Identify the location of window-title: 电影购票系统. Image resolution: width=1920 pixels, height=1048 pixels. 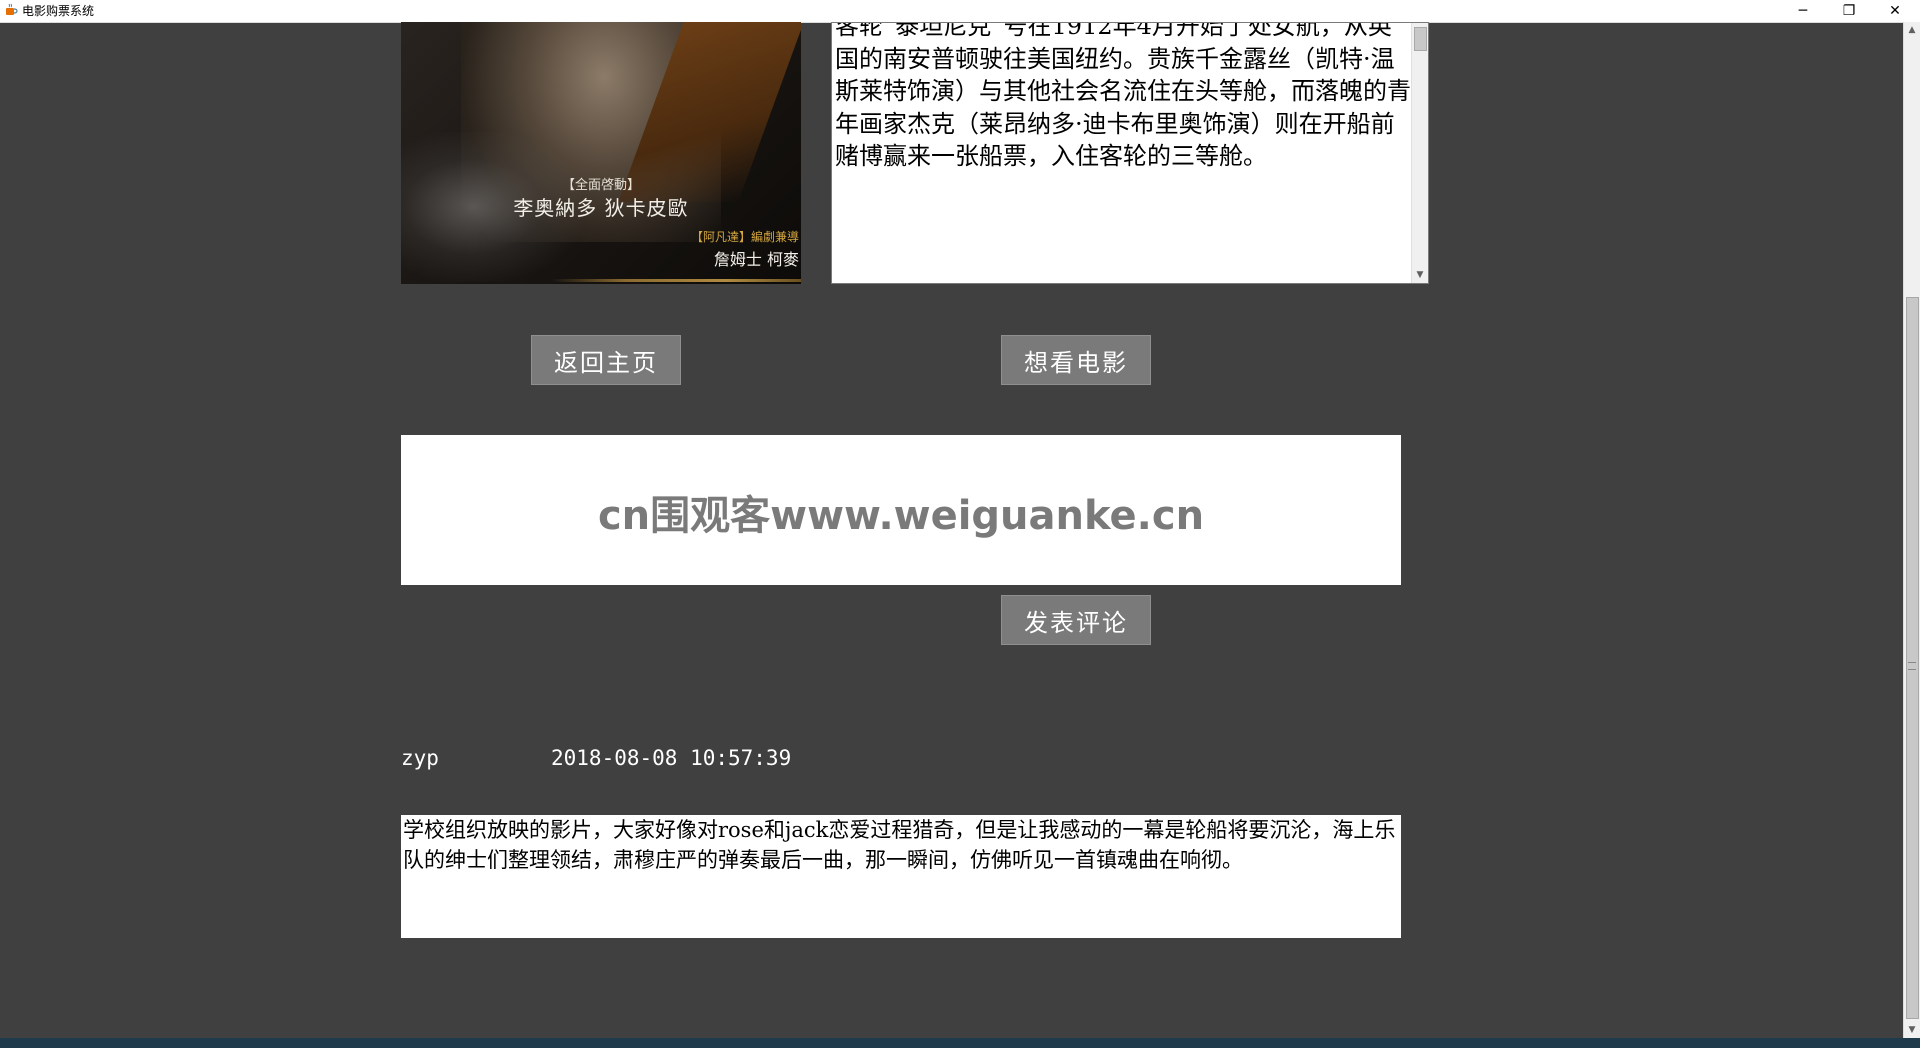
(58, 11).